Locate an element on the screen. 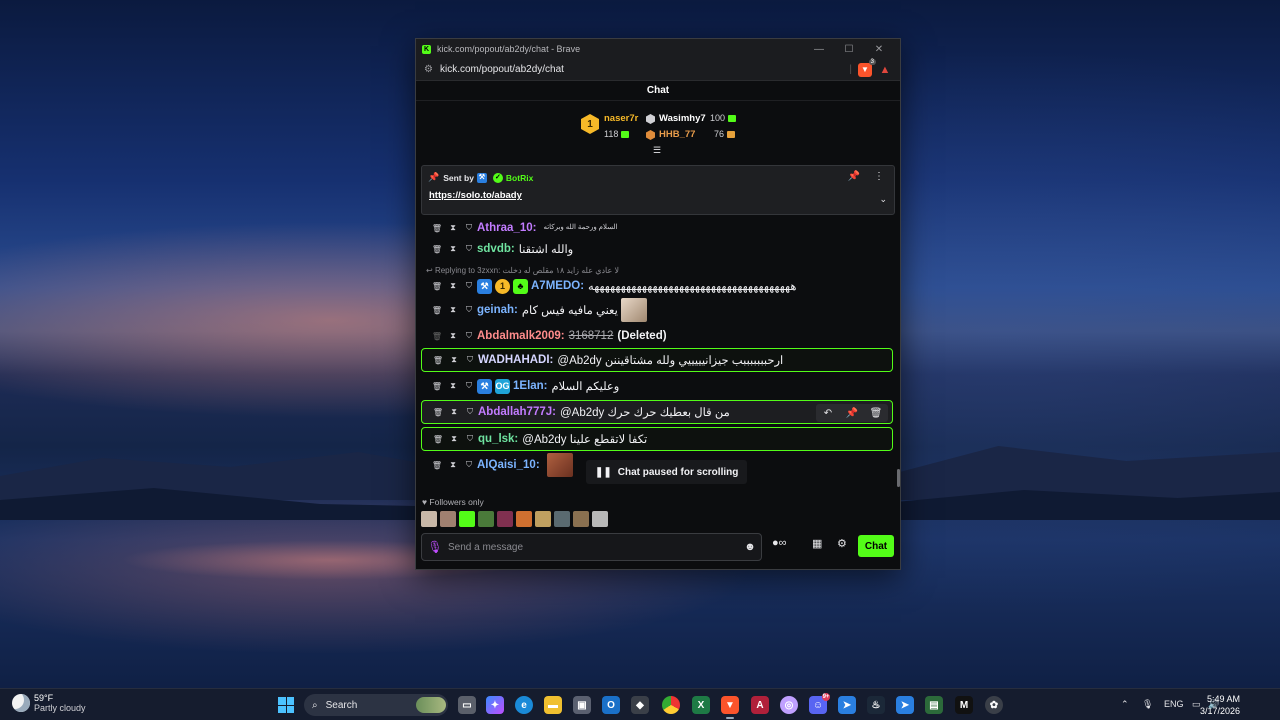 The height and width of the screenshot is (720, 1280). pin-icon: 📌 is located at coordinates (852, 413).